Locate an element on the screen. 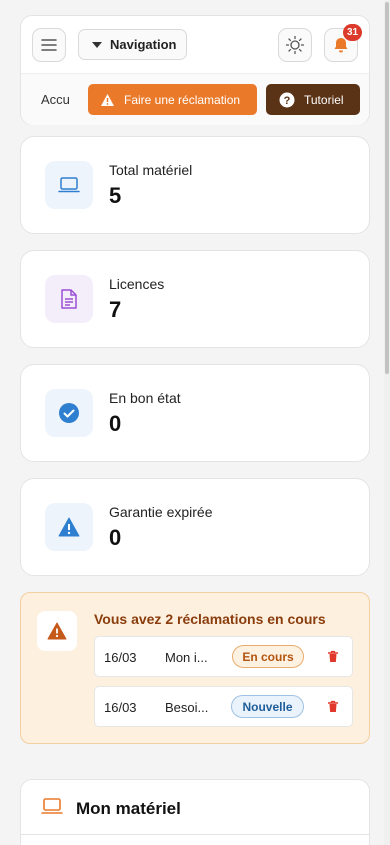  sun-icon is located at coordinates (295, 45).